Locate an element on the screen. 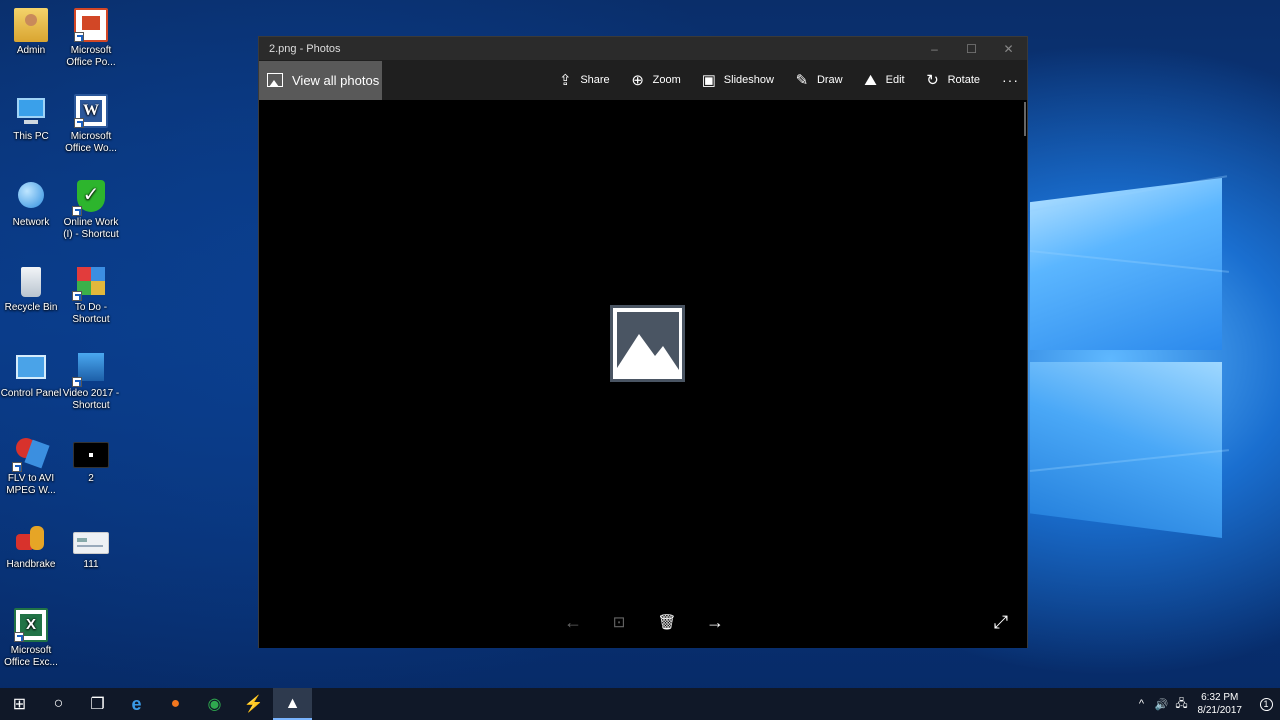 This screenshot has height=720, width=1280. desktop-icon-online-work: ✓ Online Work (I) - Shortcut is located at coordinates (91, 210).